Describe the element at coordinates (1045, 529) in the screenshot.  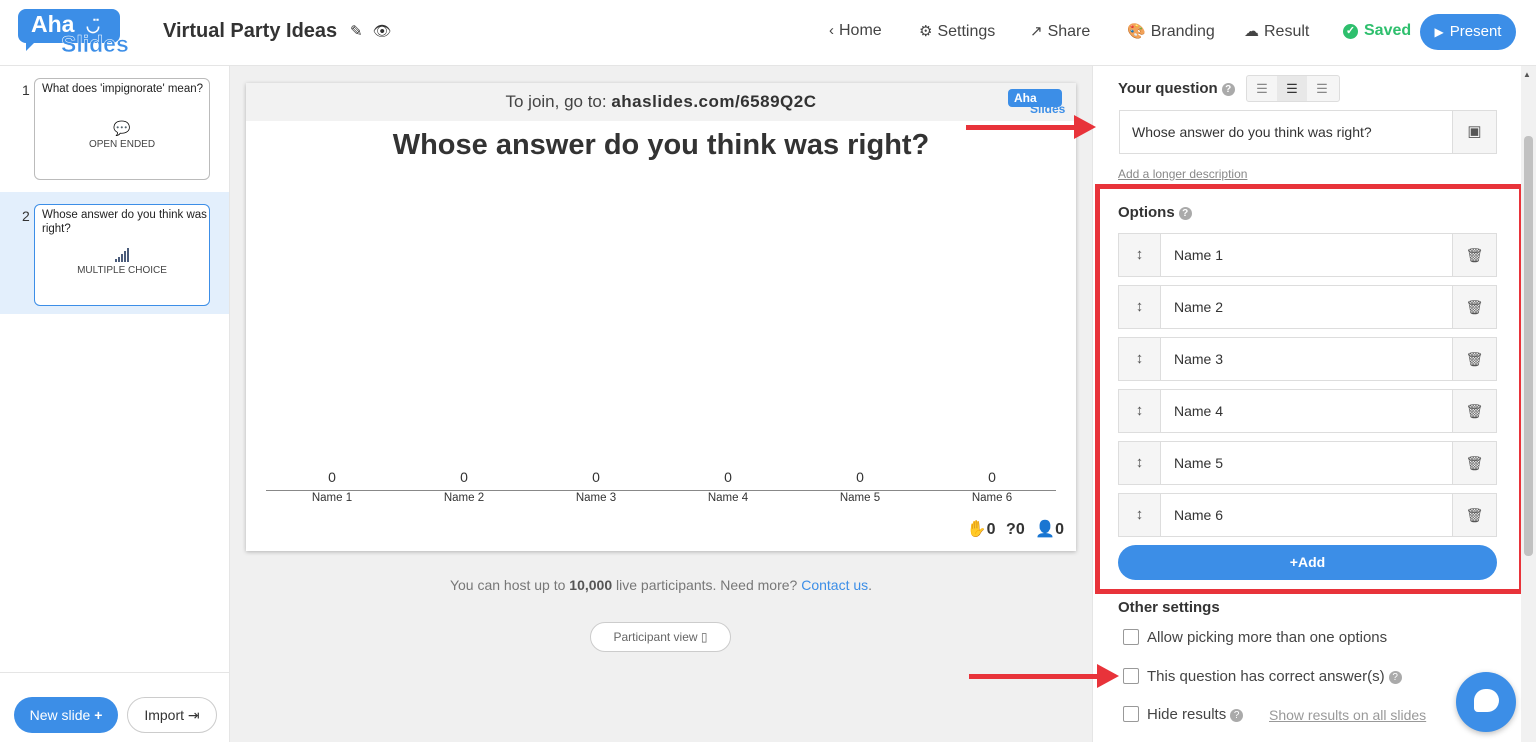
I see `participants-icon: 👤` at that location.